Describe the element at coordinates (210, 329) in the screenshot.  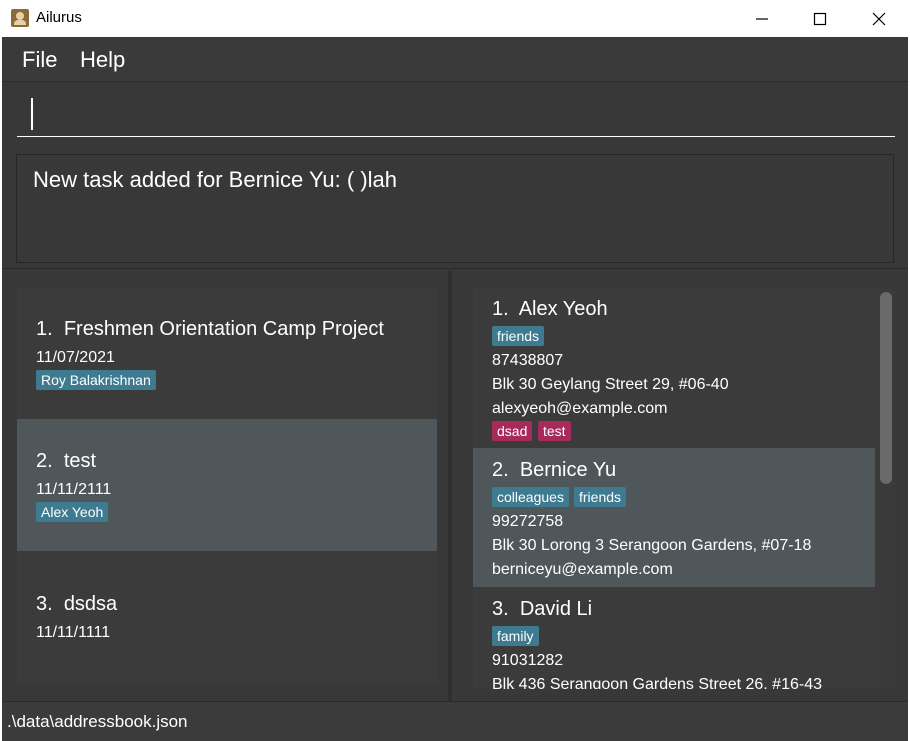
I see `task-title: 1. Freshmen Orientation Camp Project` at that location.